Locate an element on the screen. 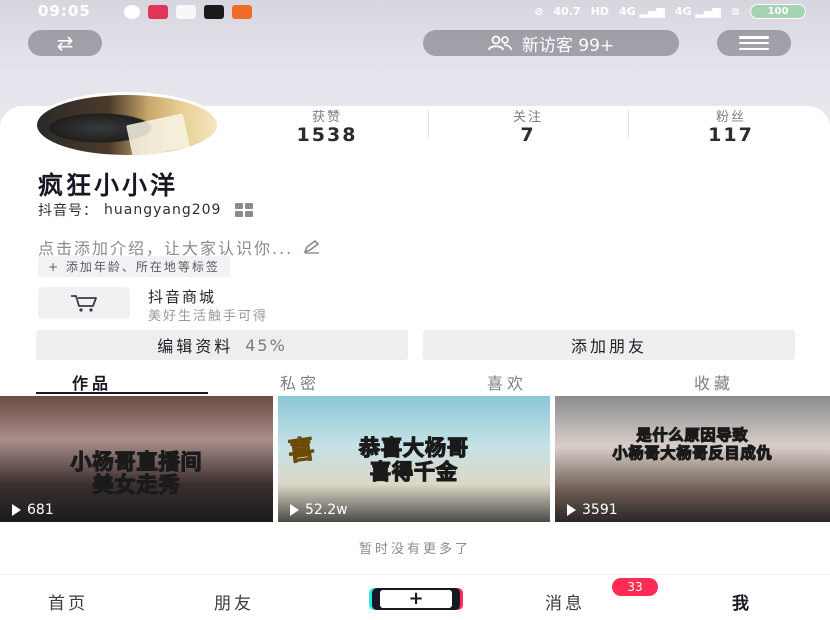  video-thumbnail: 小杨哥直播间 美女走秀 681 is located at coordinates (136, 459).